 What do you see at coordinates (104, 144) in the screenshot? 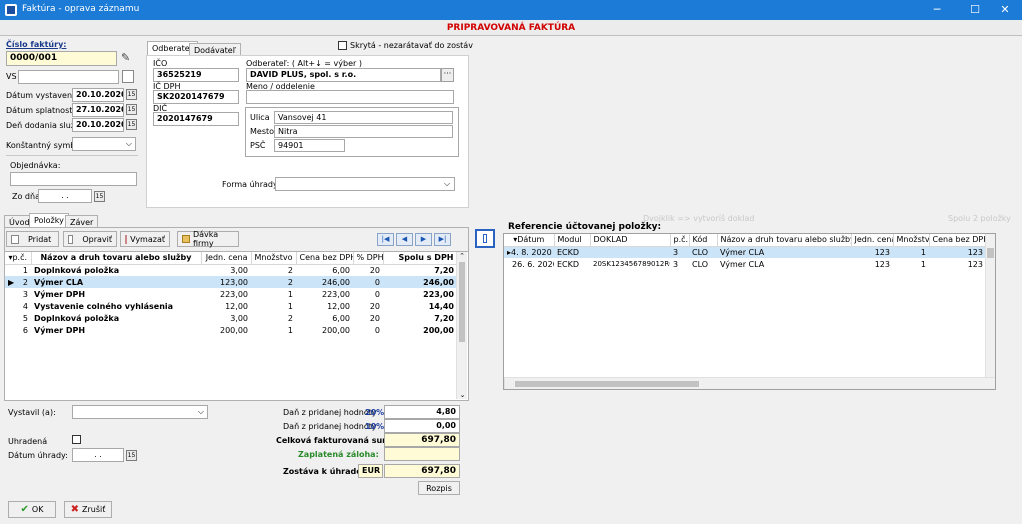
I see `constant-symbol-select: ⌵` at bounding box center [104, 144].